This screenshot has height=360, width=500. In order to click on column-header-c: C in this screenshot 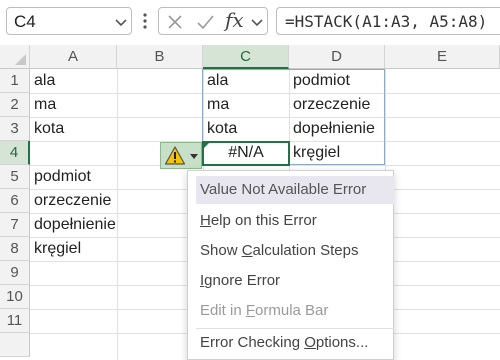, I will do `click(246, 57)`.